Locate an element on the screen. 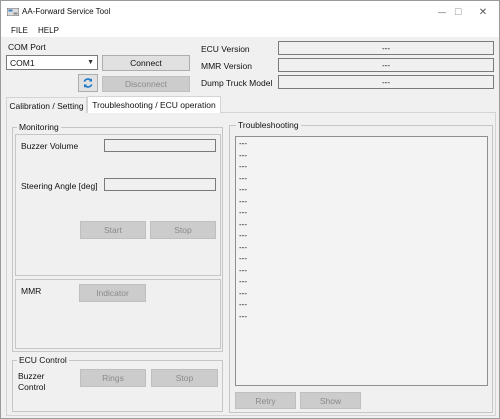 This screenshot has height=419, width=500. mmr-version-label: MMR Version is located at coordinates (227, 66).